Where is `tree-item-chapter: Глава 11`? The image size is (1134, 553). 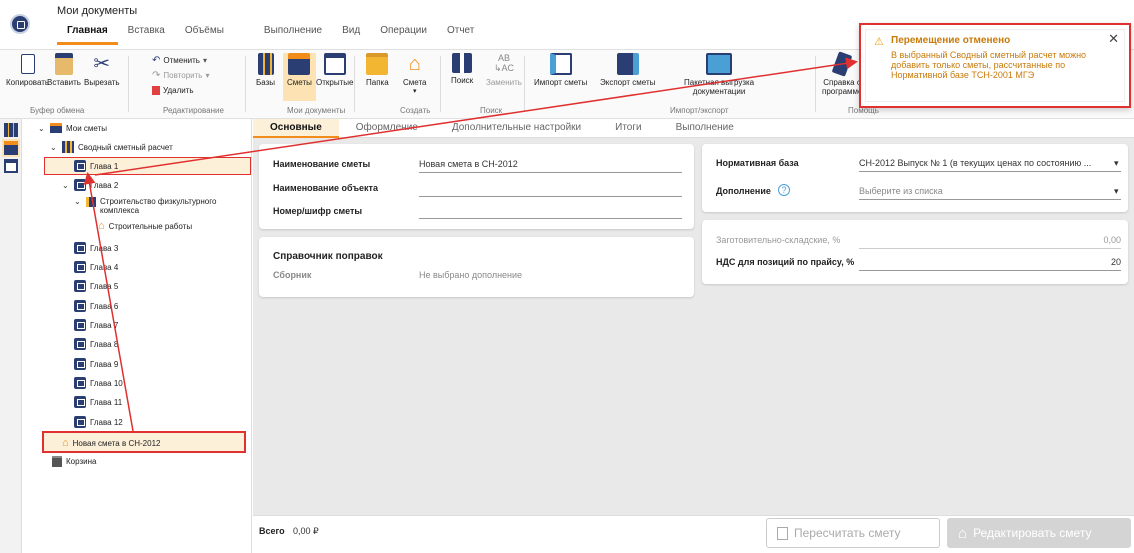 tree-item-chapter: Глава 11 is located at coordinates (98, 402).